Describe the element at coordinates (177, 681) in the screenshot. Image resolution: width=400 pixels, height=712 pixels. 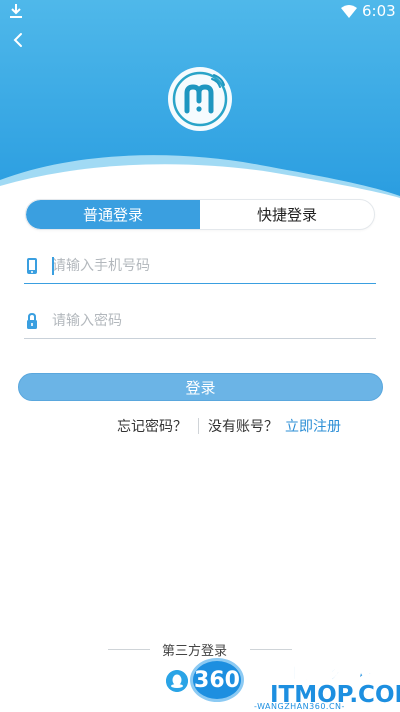
I see `qq-icon` at that location.